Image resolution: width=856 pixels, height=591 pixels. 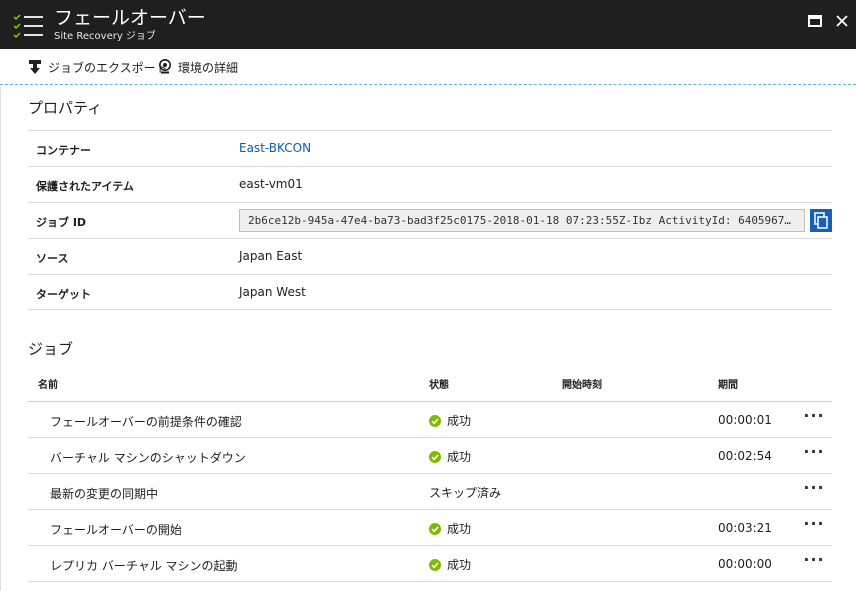 What do you see at coordinates (85, 186) in the screenshot?
I see `protected-item-label: 保護されたアイテム` at bounding box center [85, 186].